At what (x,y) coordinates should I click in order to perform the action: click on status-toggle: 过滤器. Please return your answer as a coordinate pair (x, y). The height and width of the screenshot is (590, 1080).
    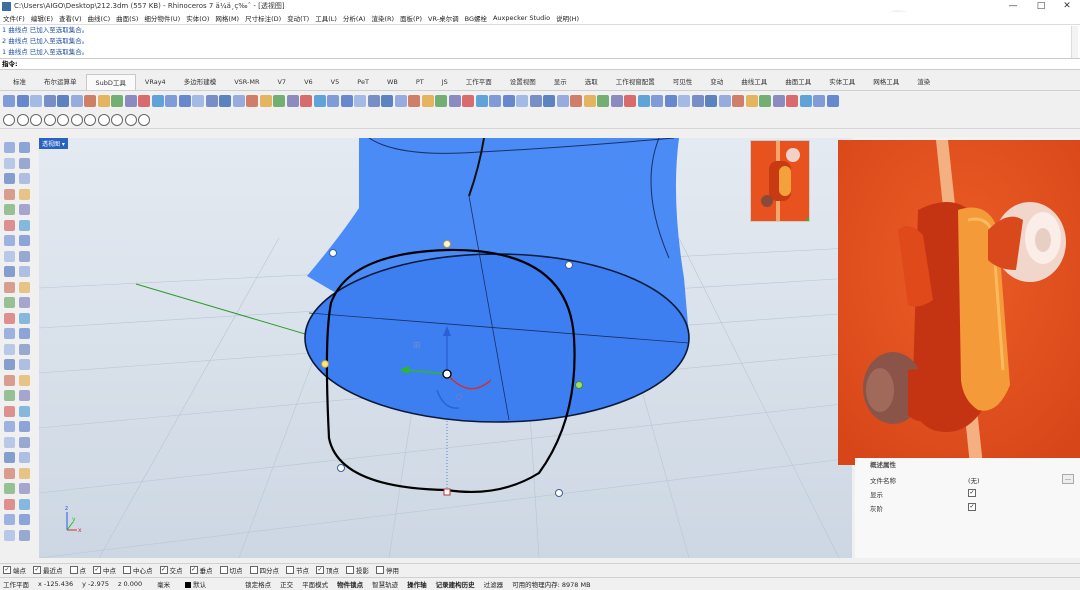
    Looking at the image, I should click on (494, 584).